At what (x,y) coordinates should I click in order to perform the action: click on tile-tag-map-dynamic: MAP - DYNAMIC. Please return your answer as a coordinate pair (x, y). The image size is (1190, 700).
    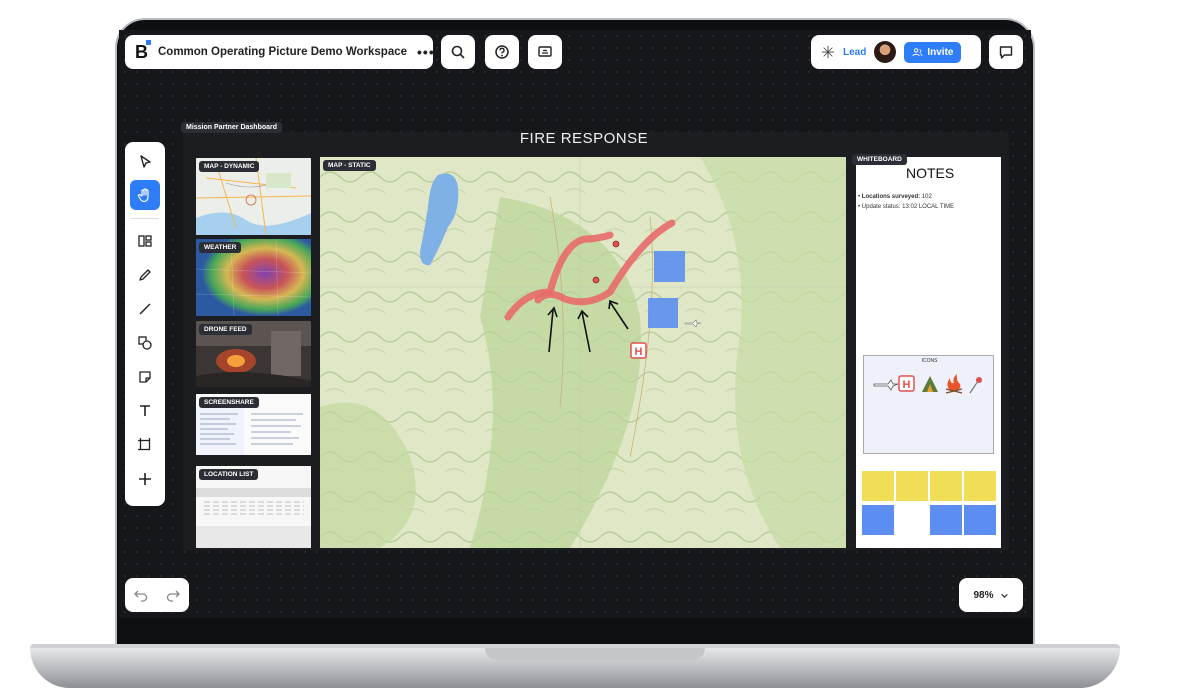
    Looking at the image, I should click on (229, 166).